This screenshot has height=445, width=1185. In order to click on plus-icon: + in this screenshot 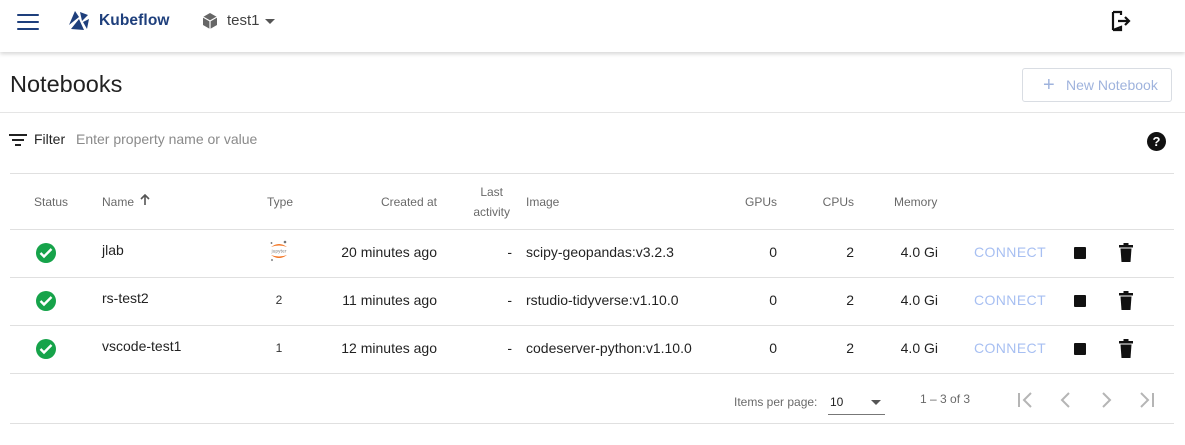, I will do `click(1049, 85)`.